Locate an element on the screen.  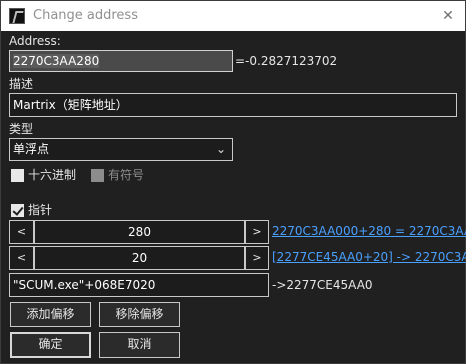
type-select: 单浮点 ⌄ is located at coordinates (121, 149).